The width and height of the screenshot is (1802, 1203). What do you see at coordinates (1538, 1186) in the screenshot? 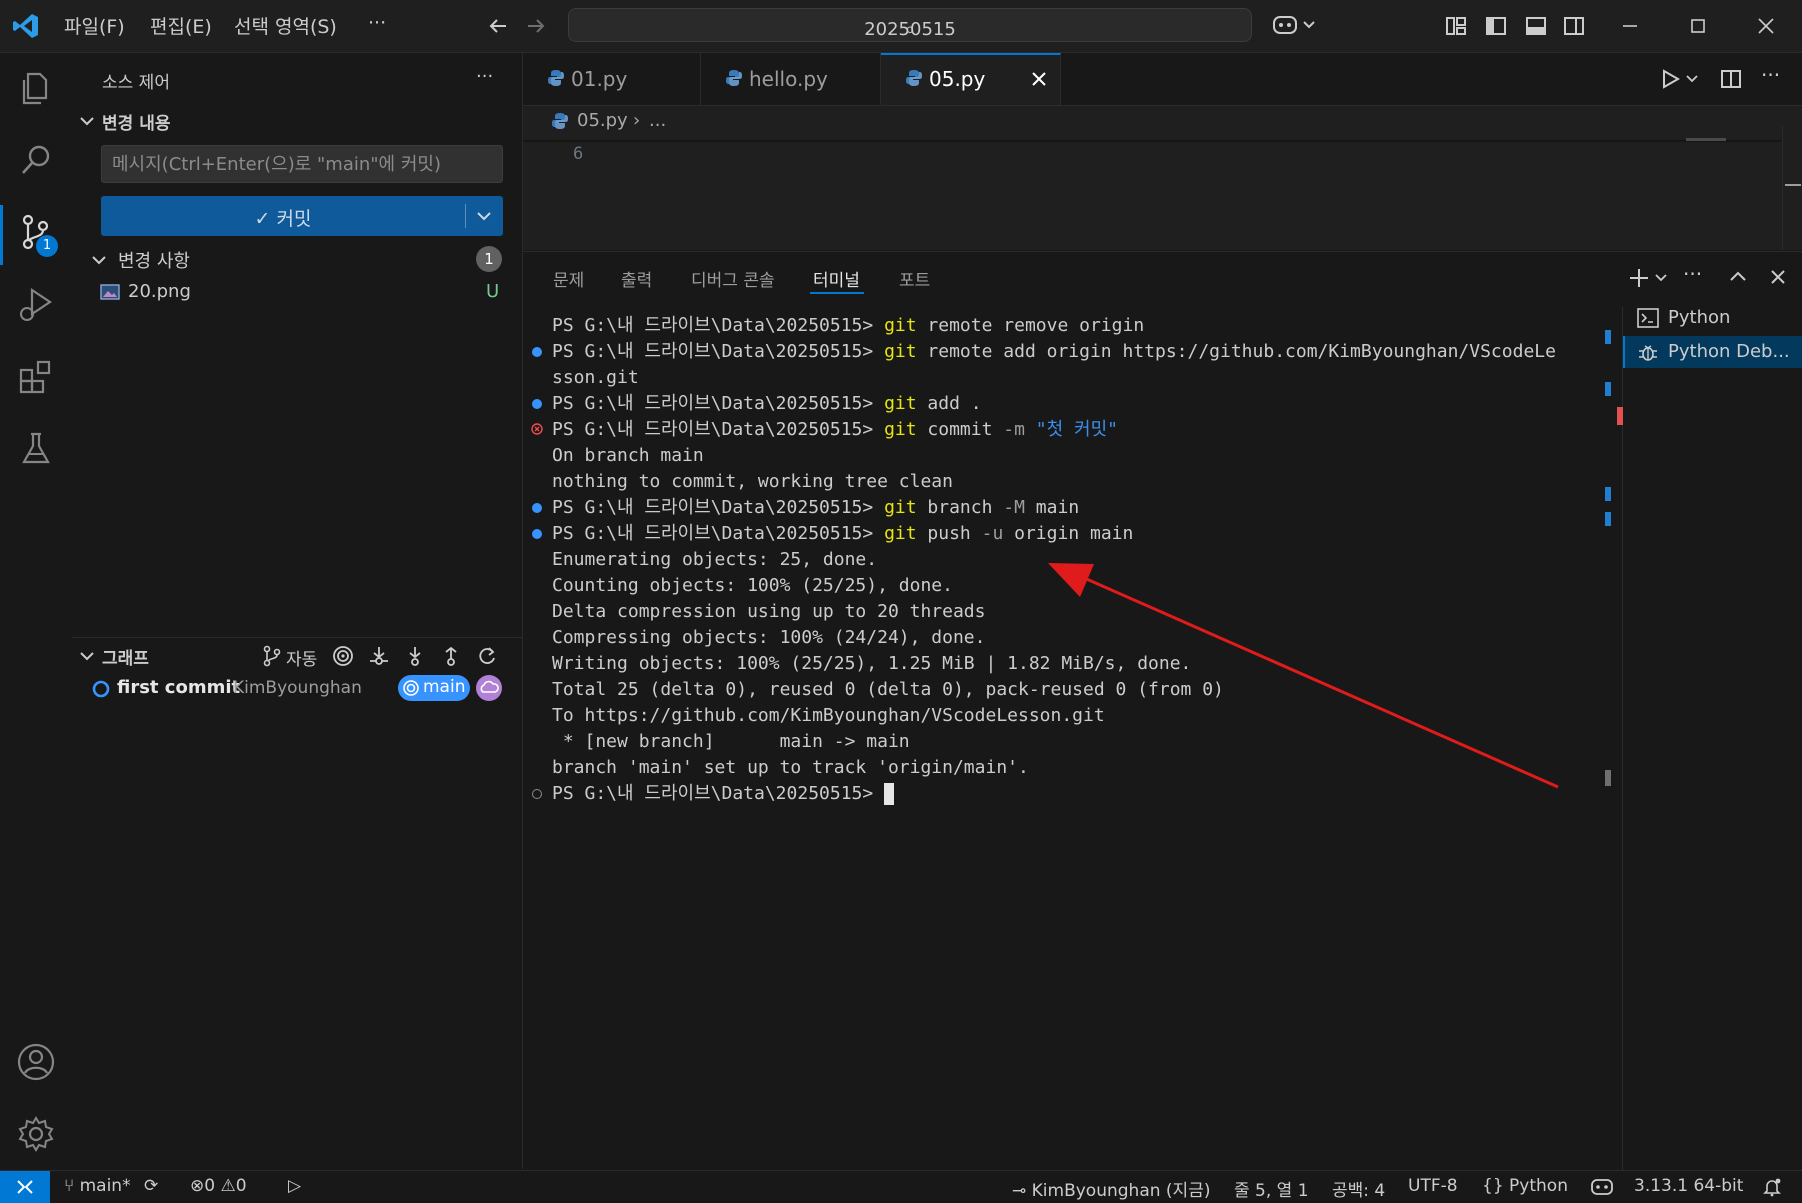
I see `language-name: Python` at bounding box center [1538, 1186].